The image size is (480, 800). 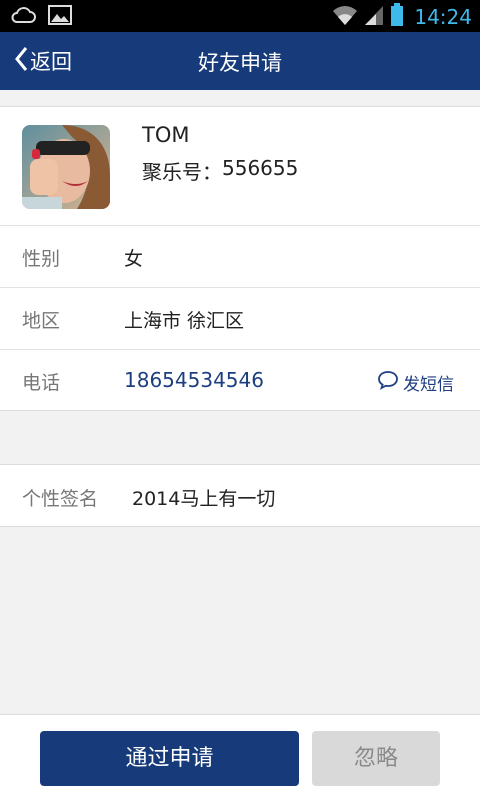 I want to click on signature-label: 个性签名, so click(x=60, y=499).